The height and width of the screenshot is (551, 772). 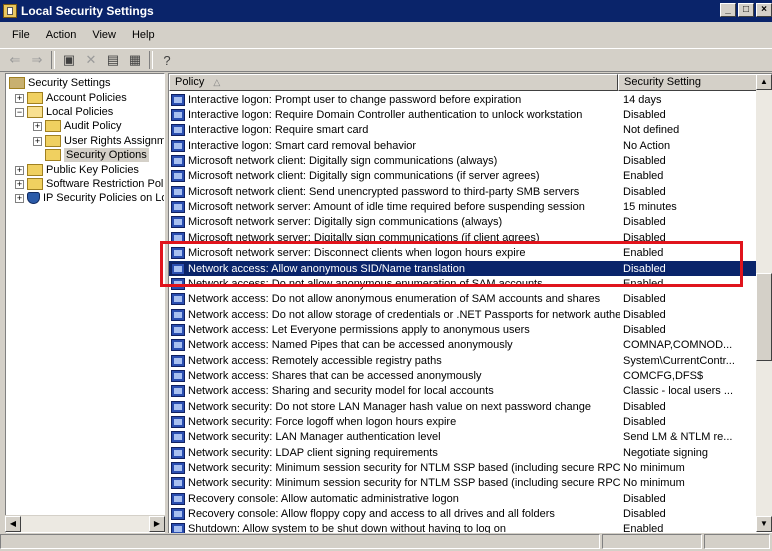 What do you see at coordinates (15, 60) in the screenshot?
I see `back-arrow-icon: ⇐` at bounding box center [15, 60].